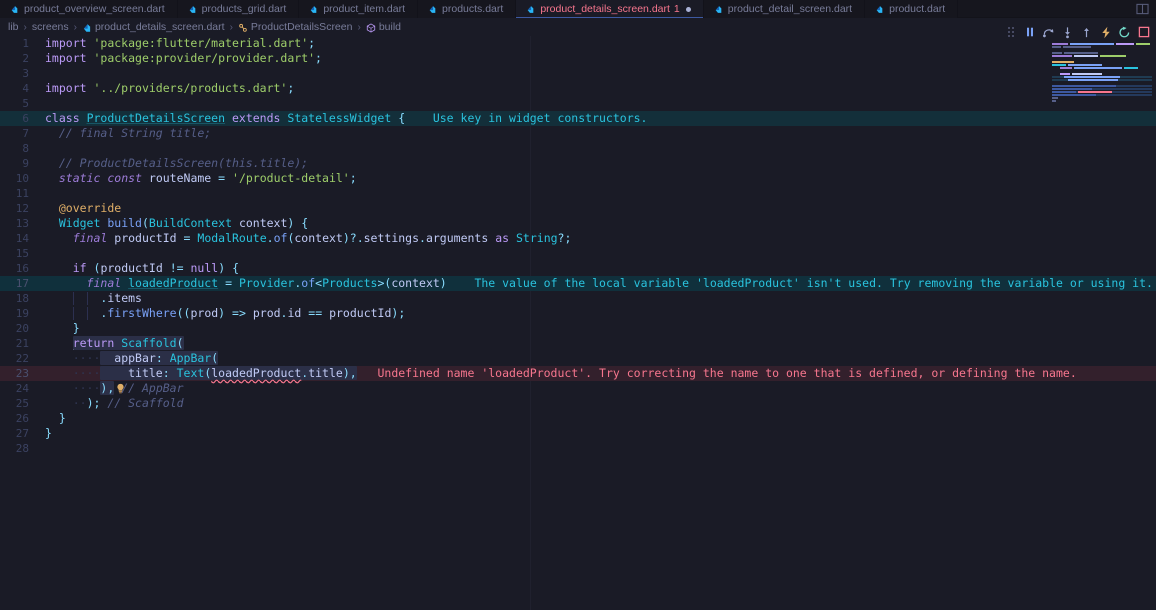  I want to click on code-line: 18 .items, so click(578, 298).